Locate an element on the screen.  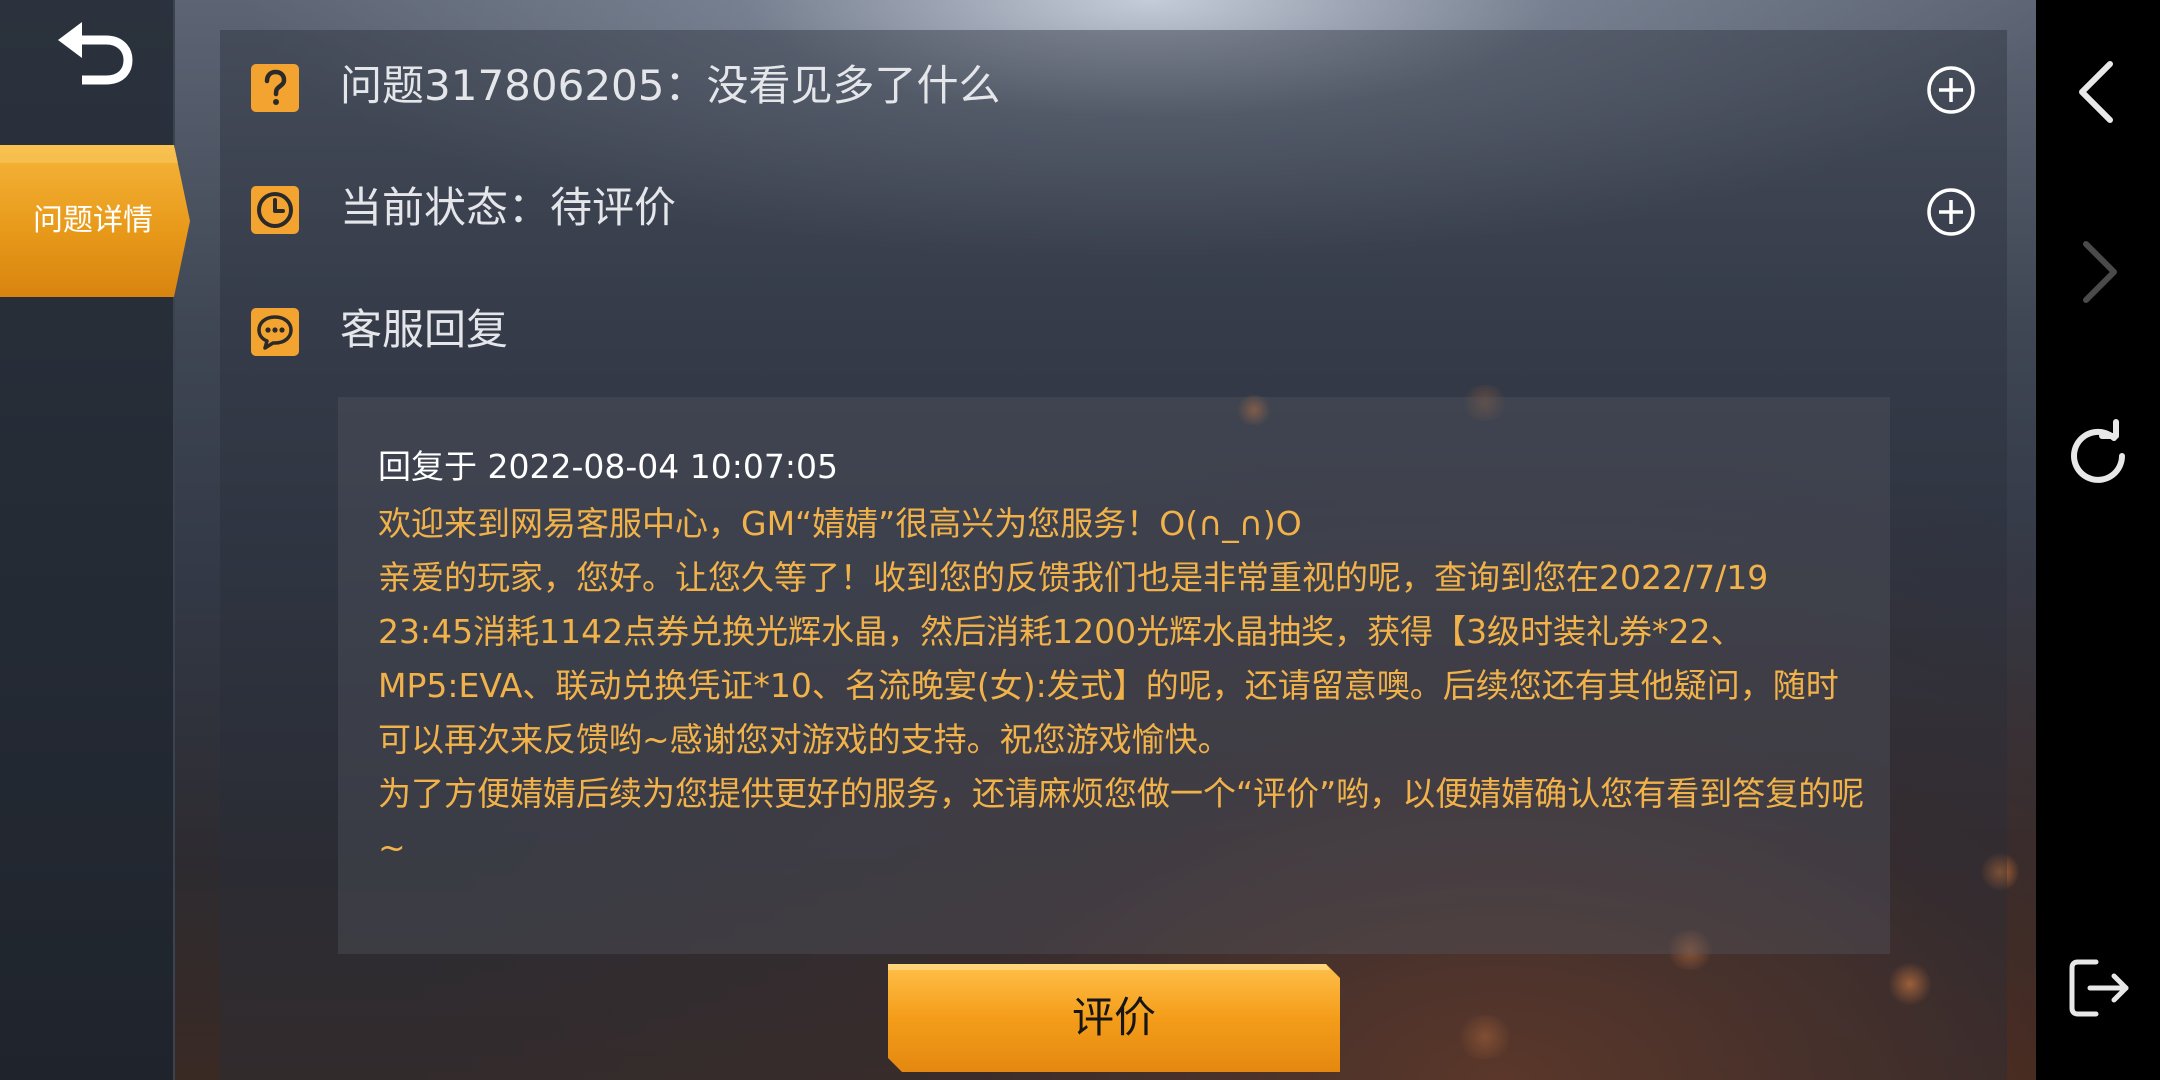
nav-exit-button is located at coordinates (2098, 988).